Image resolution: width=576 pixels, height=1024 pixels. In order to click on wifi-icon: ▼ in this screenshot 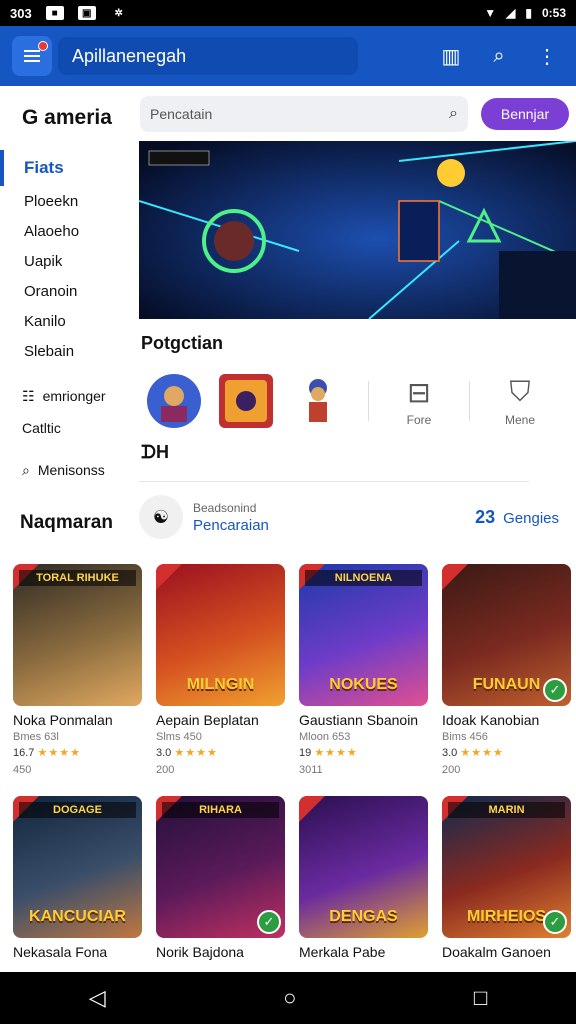, I will do `click(490, 13)`.